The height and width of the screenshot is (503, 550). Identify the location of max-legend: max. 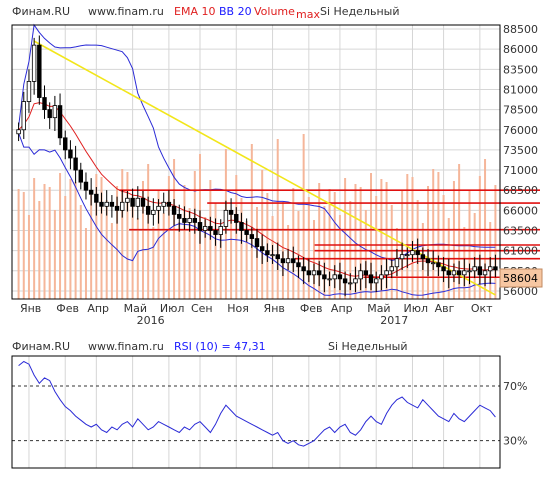
(308, 14).